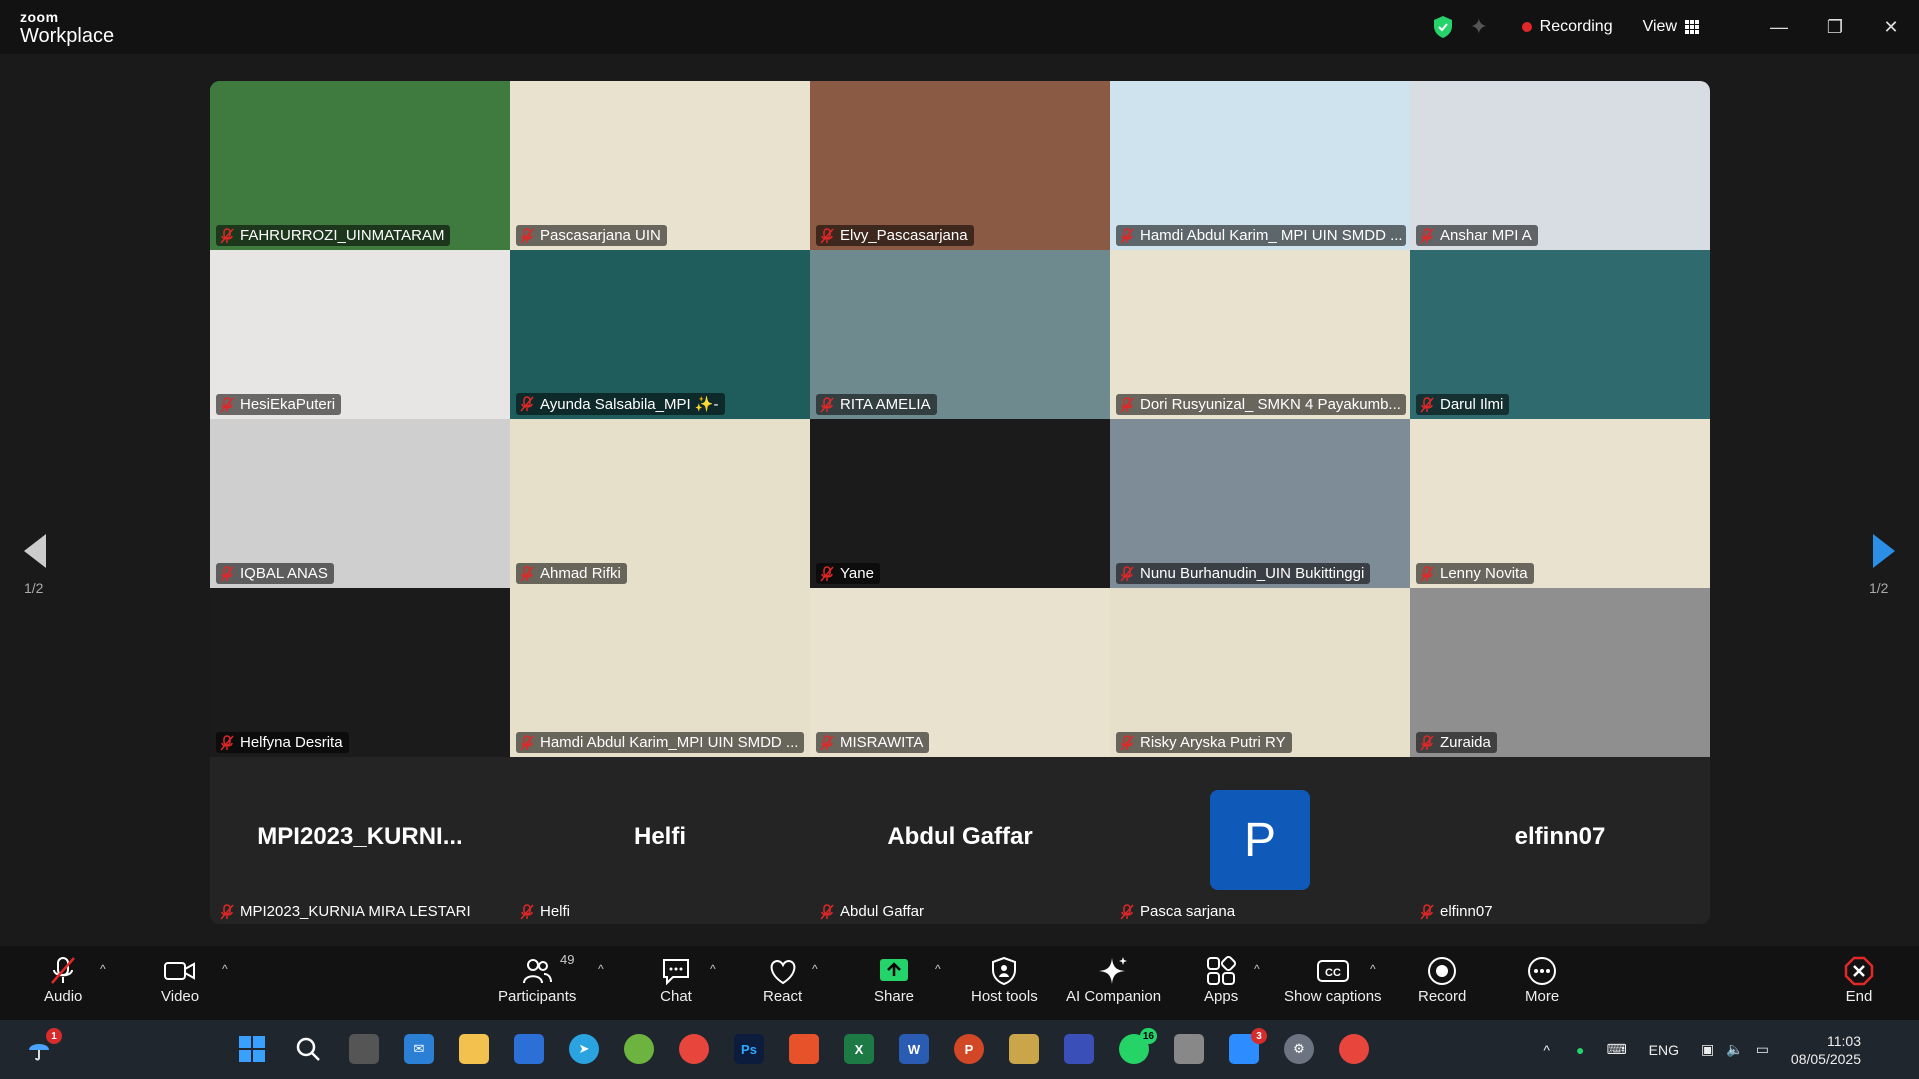 This screenshot has width=1919, height=1079. I want to click on whatsapp-icon: 16, so click(1138, 1046).